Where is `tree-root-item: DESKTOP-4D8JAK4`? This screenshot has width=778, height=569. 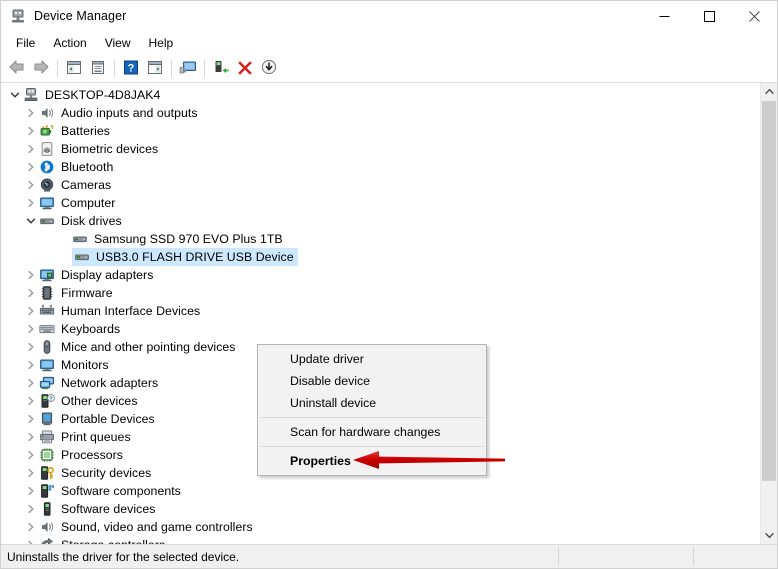 tree-root-item: DESKTOP-4D8JAK4 is located at coordinates (380, 95).